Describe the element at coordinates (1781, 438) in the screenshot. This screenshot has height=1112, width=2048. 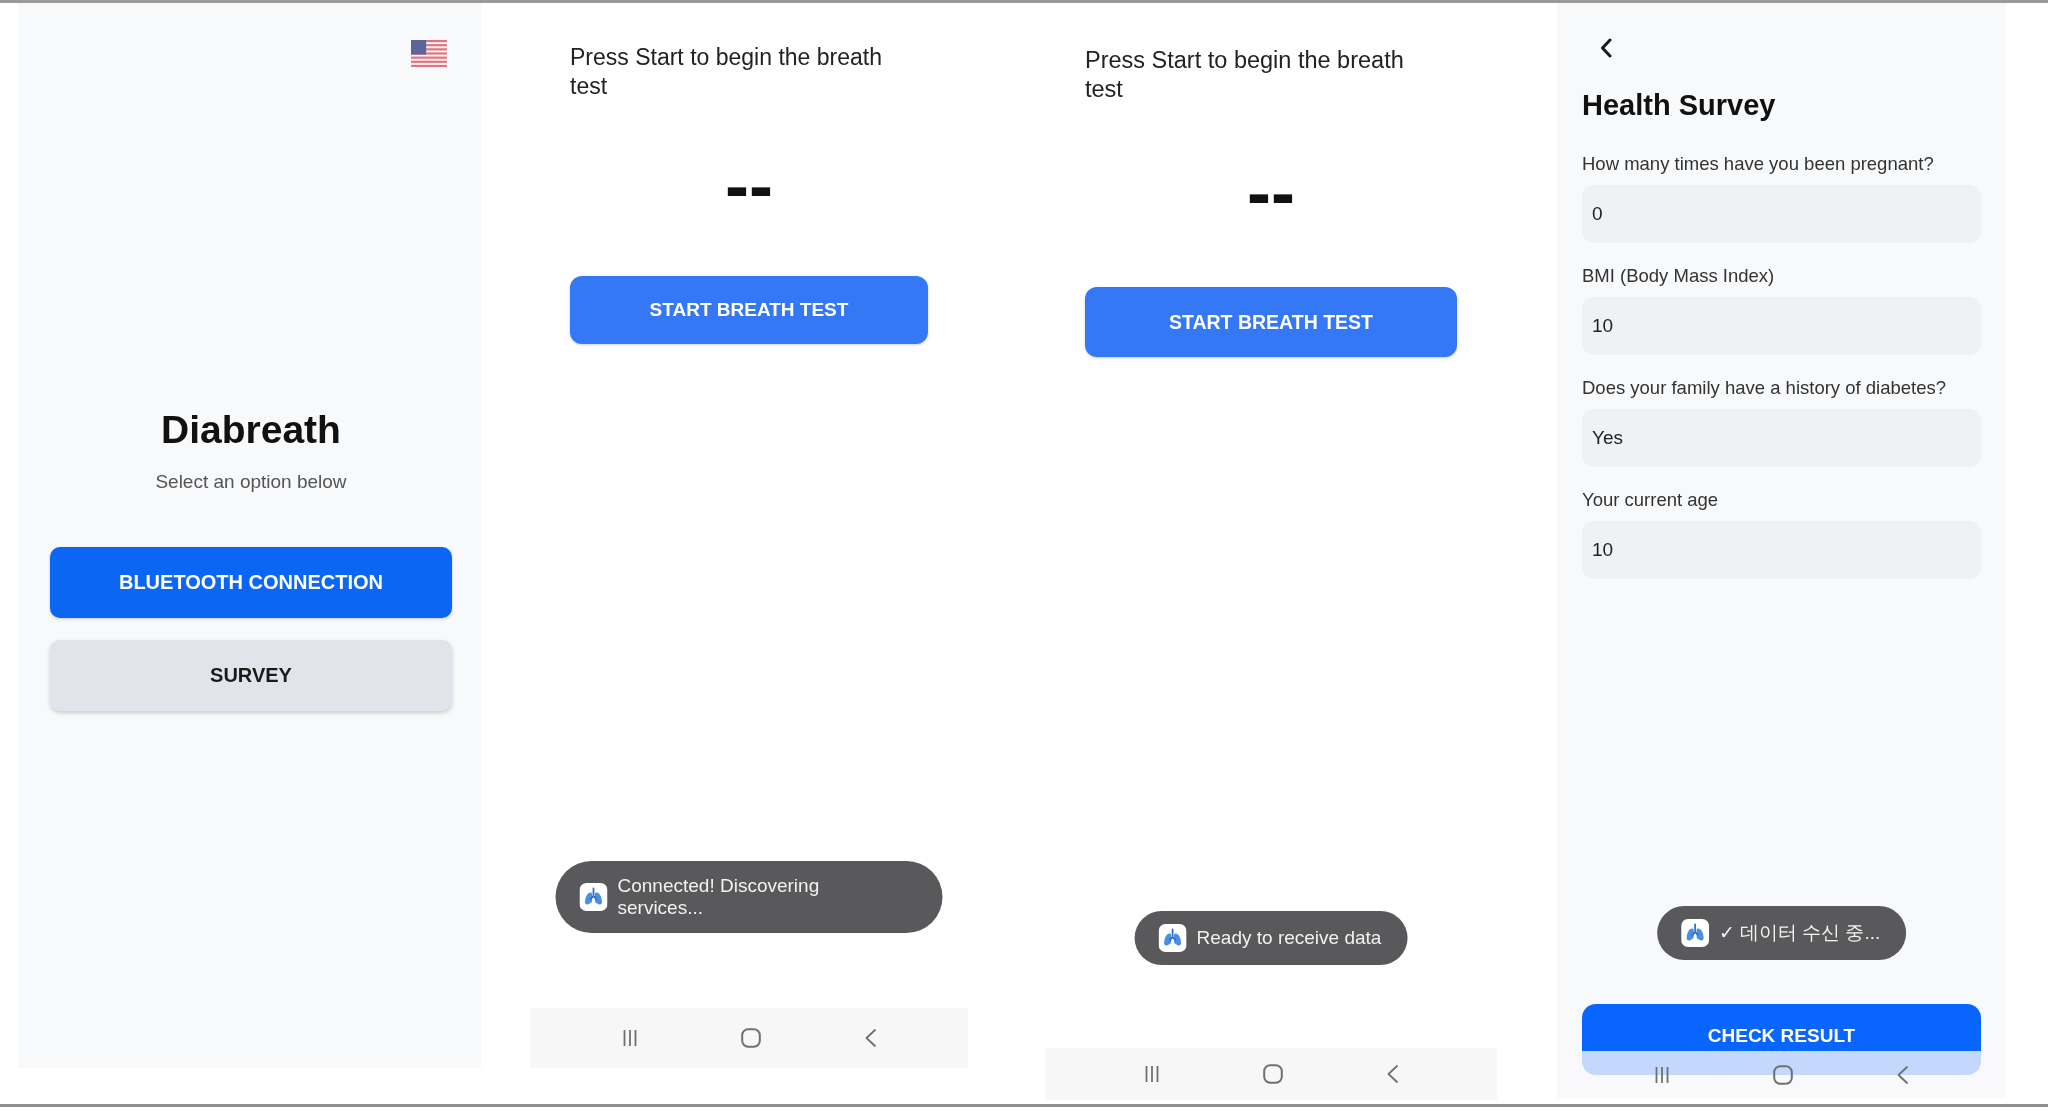
I see `input-field: Yes` at that location.